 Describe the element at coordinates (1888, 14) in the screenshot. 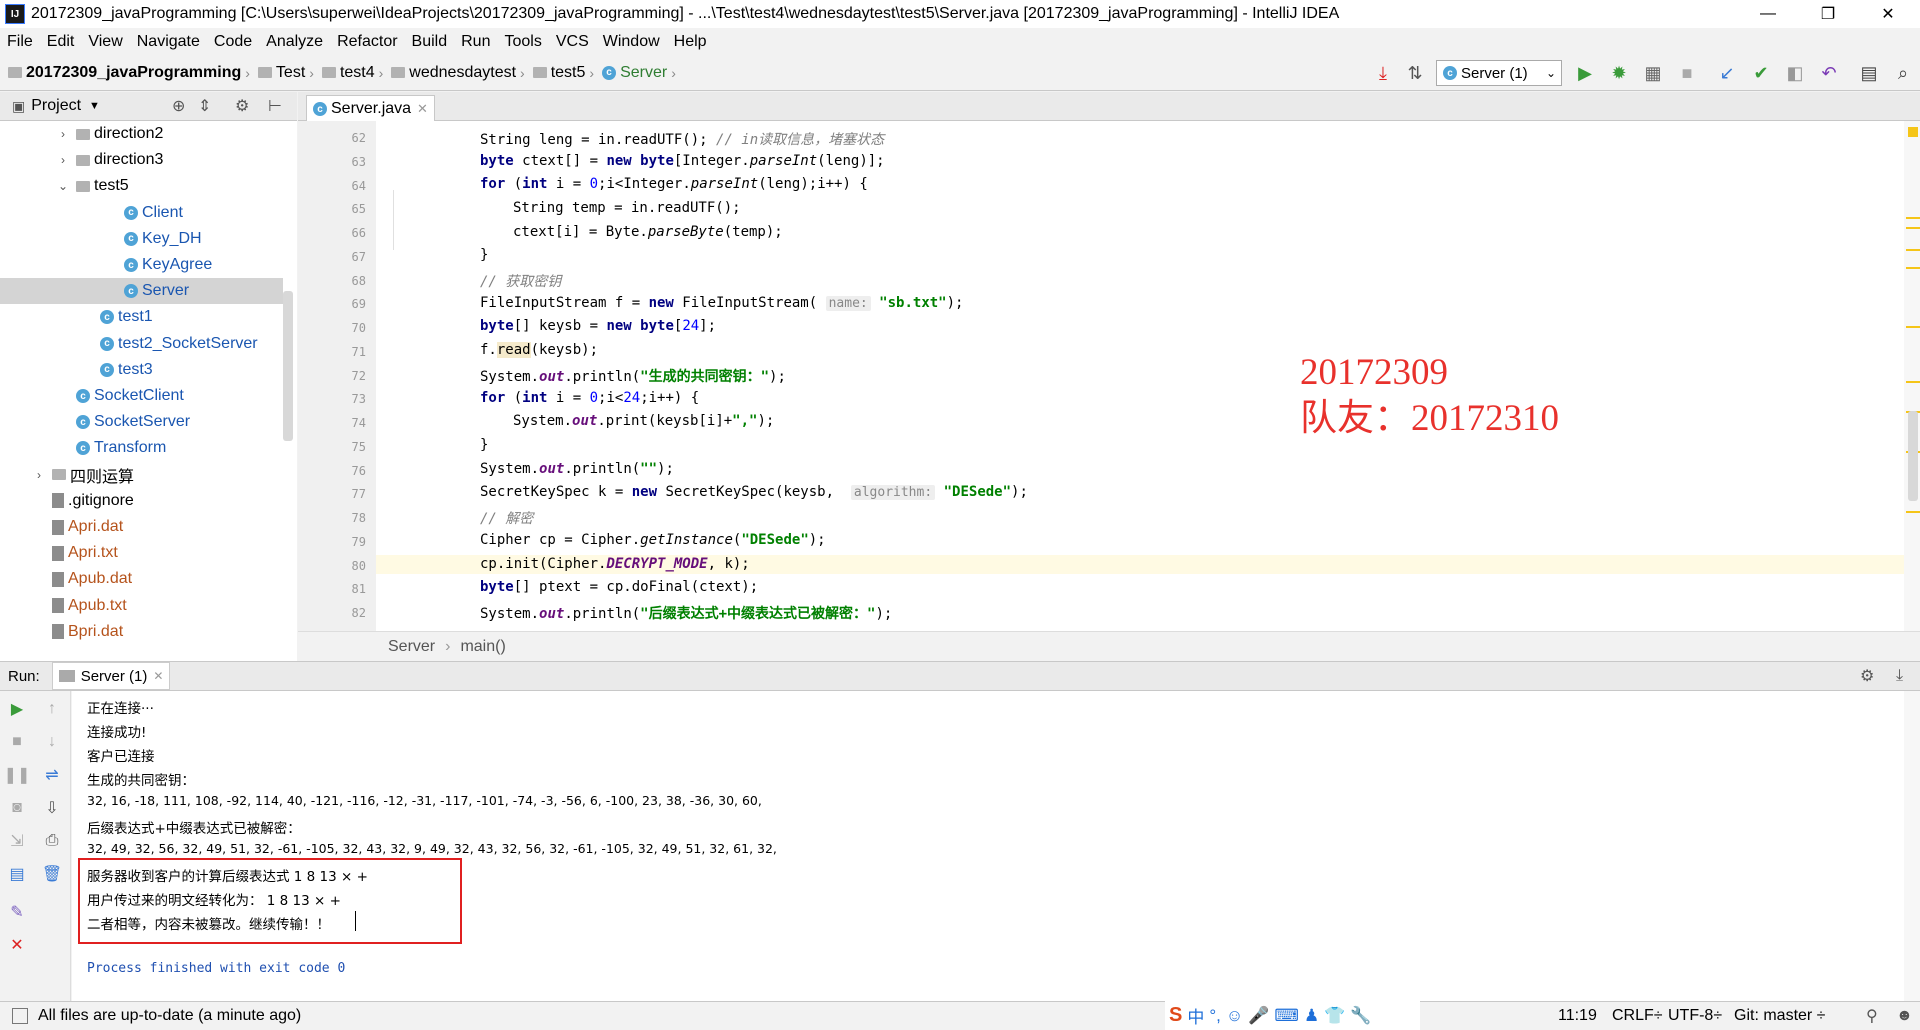

I see `close-button: ✕` at that location.